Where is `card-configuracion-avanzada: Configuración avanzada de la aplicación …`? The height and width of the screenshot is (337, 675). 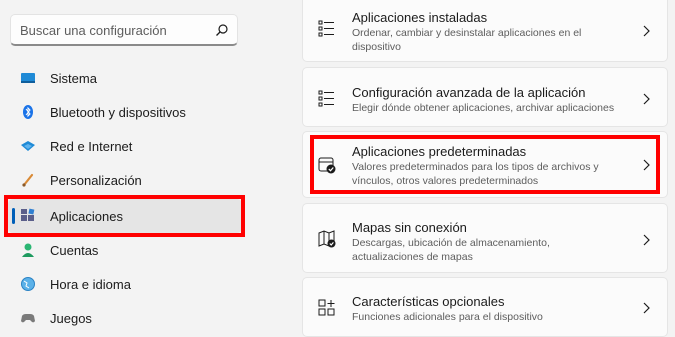
card-configuracion-avanzada: Configuración avanzada de la aplicación … is located at coordinates (485, 97).